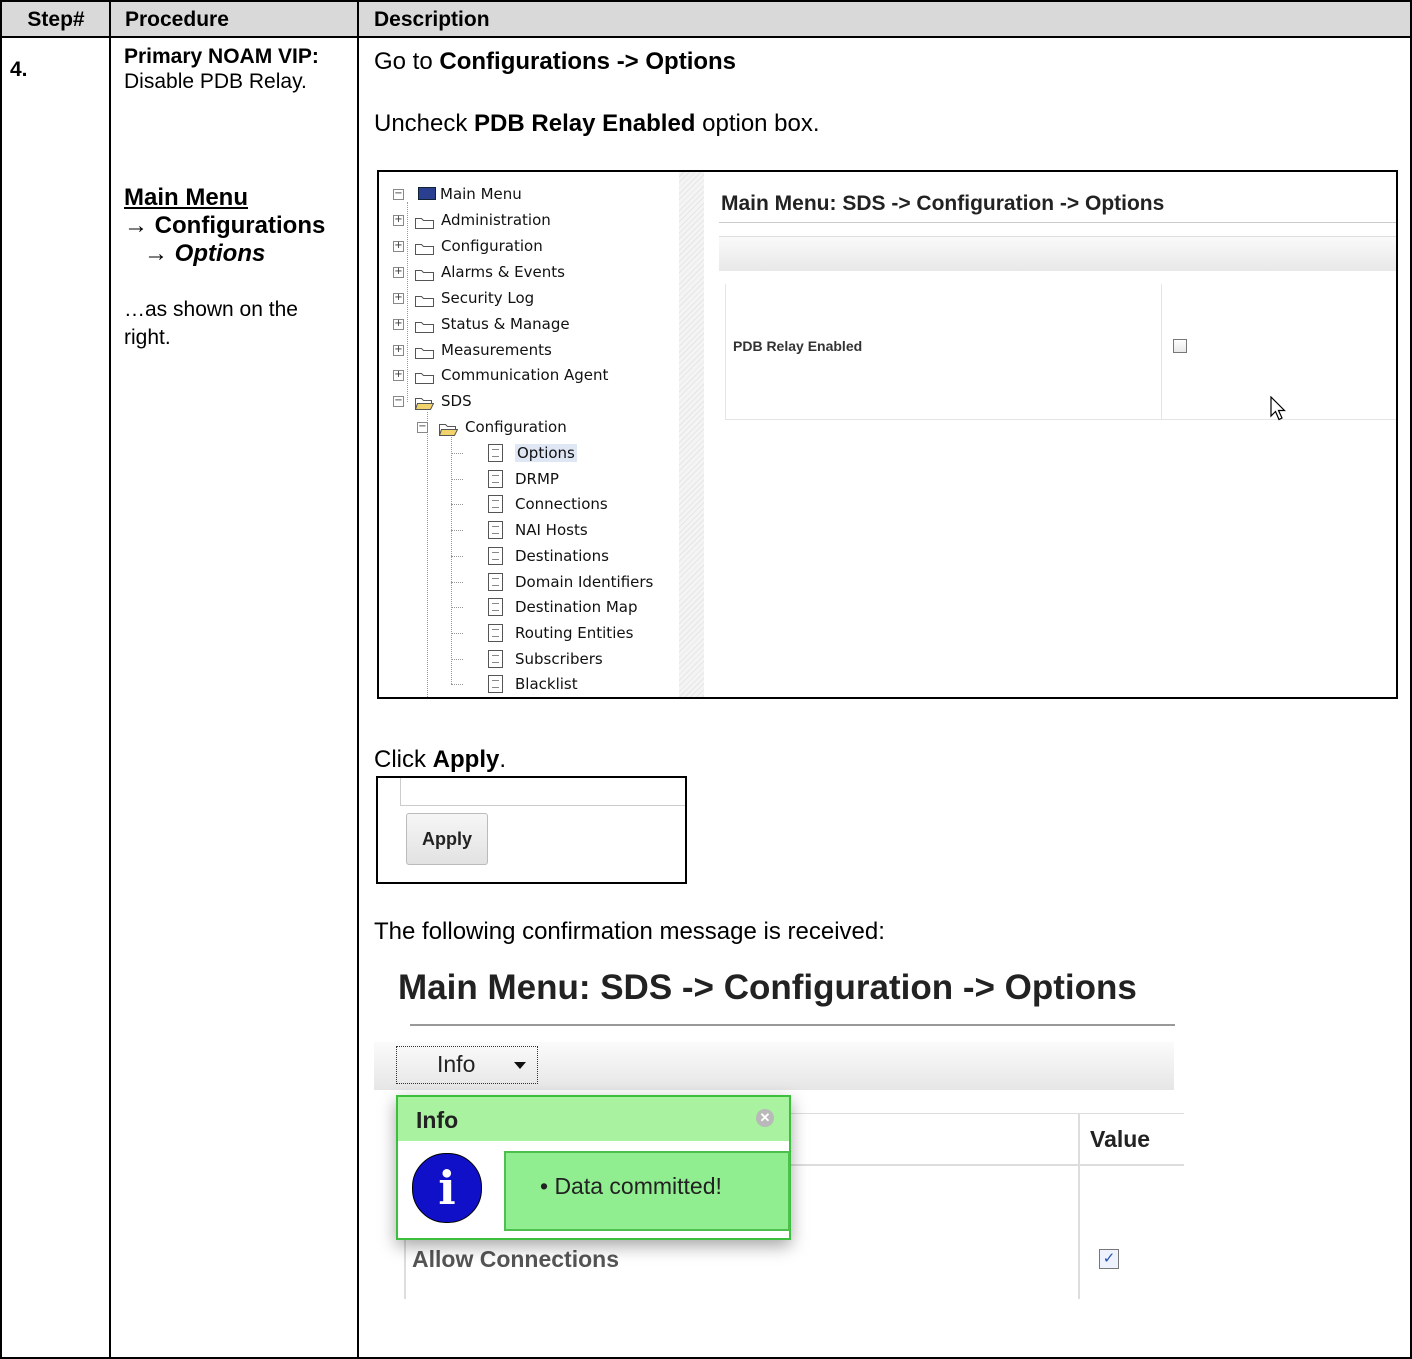 Image resolution: width=1412 pixels, height=1359 pixels. Describe the element at coordinates (1057, 253) in the screenshot. I see `panel-toolbar` at that location.